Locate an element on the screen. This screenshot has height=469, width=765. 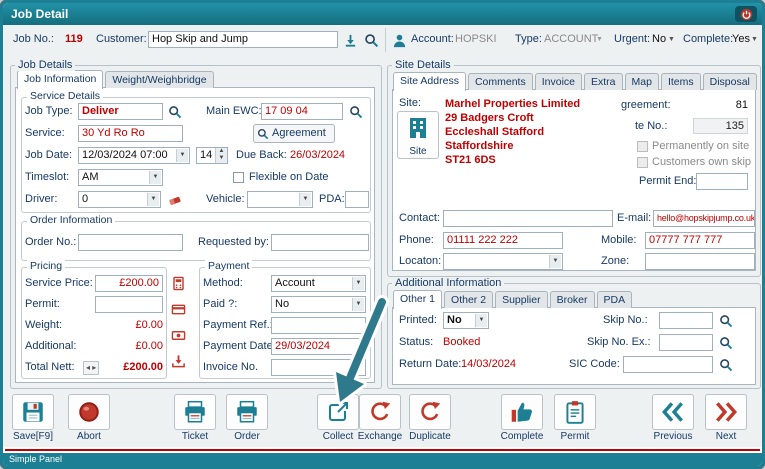
abort-icon is located at coordinates (89, 412).